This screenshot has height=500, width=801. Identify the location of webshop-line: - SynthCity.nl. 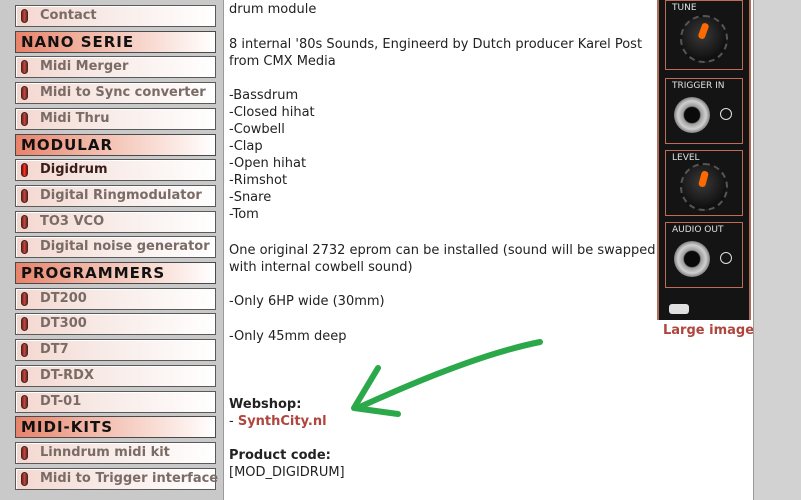
(278, 421).